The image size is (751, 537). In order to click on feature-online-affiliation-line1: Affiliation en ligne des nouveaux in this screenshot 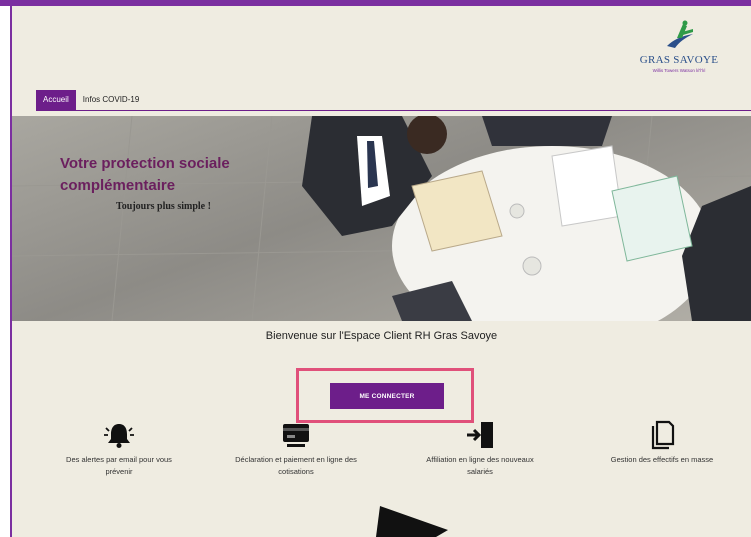, I will do `click(480, 459)`.